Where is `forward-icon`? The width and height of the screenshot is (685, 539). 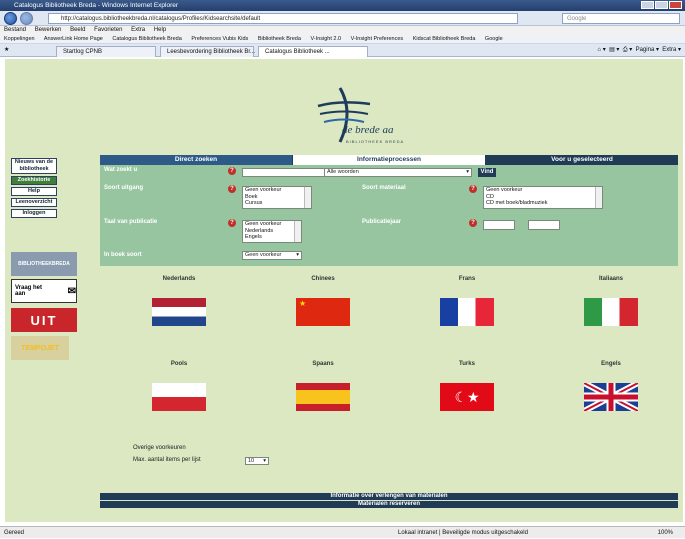 forward-icon is located at coordinates (26, 18).